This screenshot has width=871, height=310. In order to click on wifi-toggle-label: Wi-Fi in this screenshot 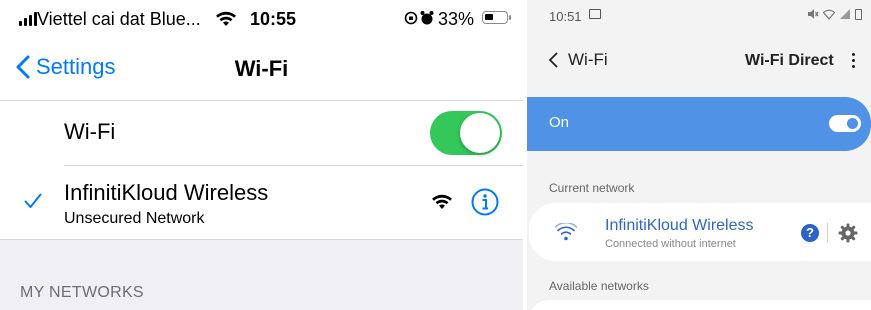, I will do `click(90, 131)`.